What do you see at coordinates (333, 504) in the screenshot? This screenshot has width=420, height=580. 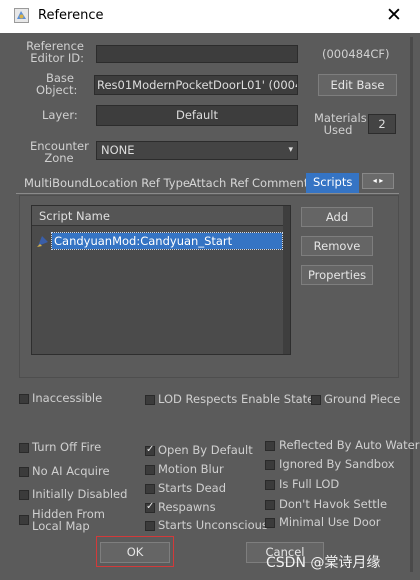 I see `dont-havok-settle-label: Don't Havok Settle` at bounding box center [333, 504].